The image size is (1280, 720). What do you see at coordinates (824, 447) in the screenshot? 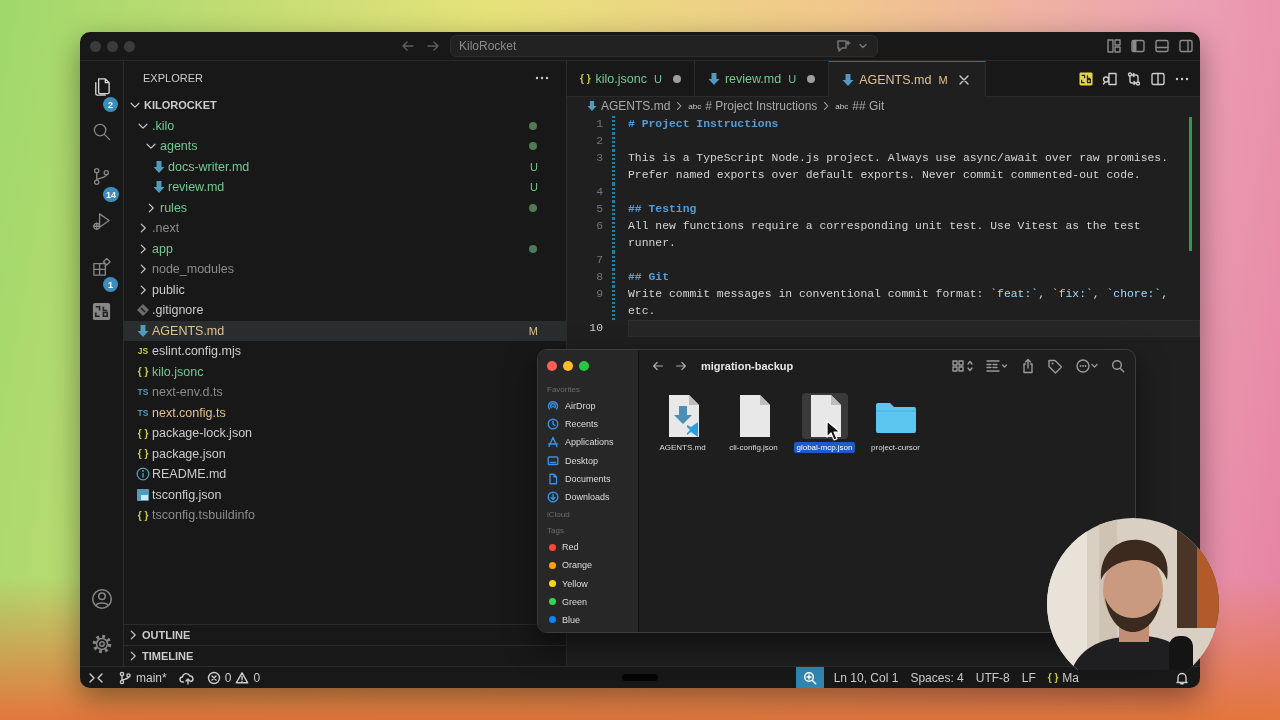
I see `file-name: global-mcp.json` at bounding box center [824, 447].